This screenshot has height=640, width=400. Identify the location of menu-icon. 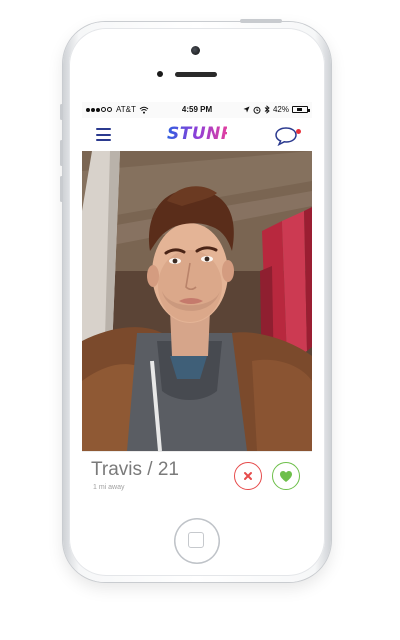
(103, 134).